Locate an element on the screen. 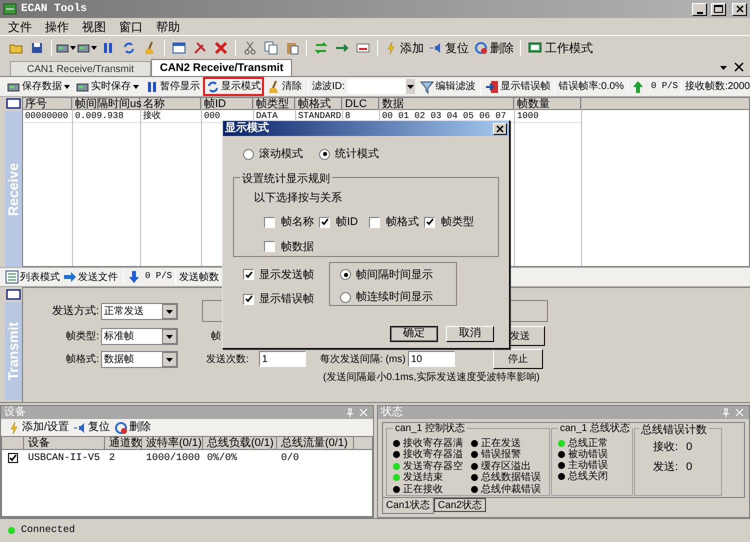  menu-item: 窗口 is located at coordinates (131, 27).